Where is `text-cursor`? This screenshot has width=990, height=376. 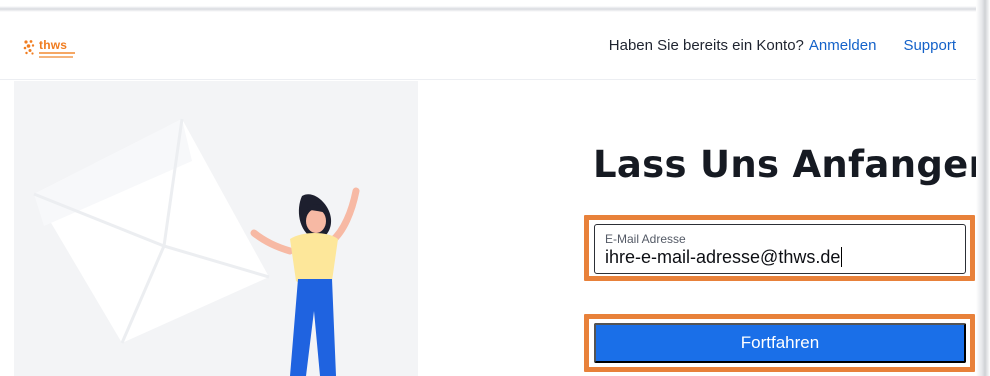 text-cursor is located at coordinates (842, 257).